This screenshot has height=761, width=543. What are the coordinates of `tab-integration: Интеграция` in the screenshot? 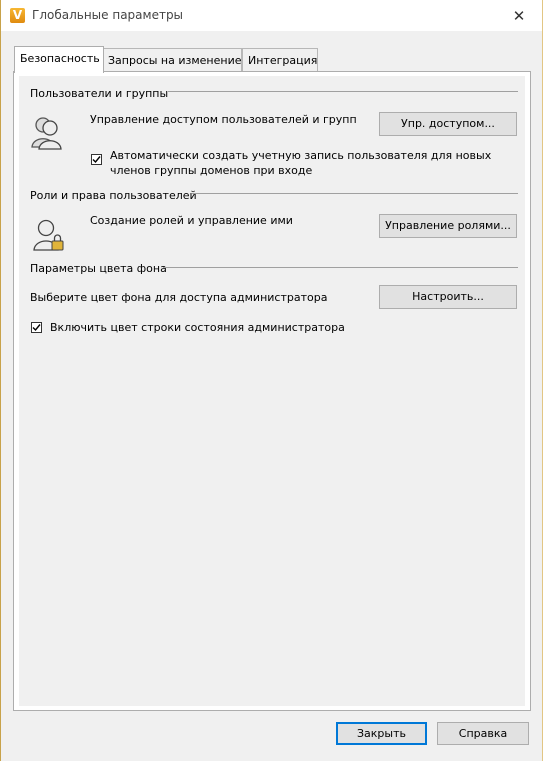 It's located at (280, 60).